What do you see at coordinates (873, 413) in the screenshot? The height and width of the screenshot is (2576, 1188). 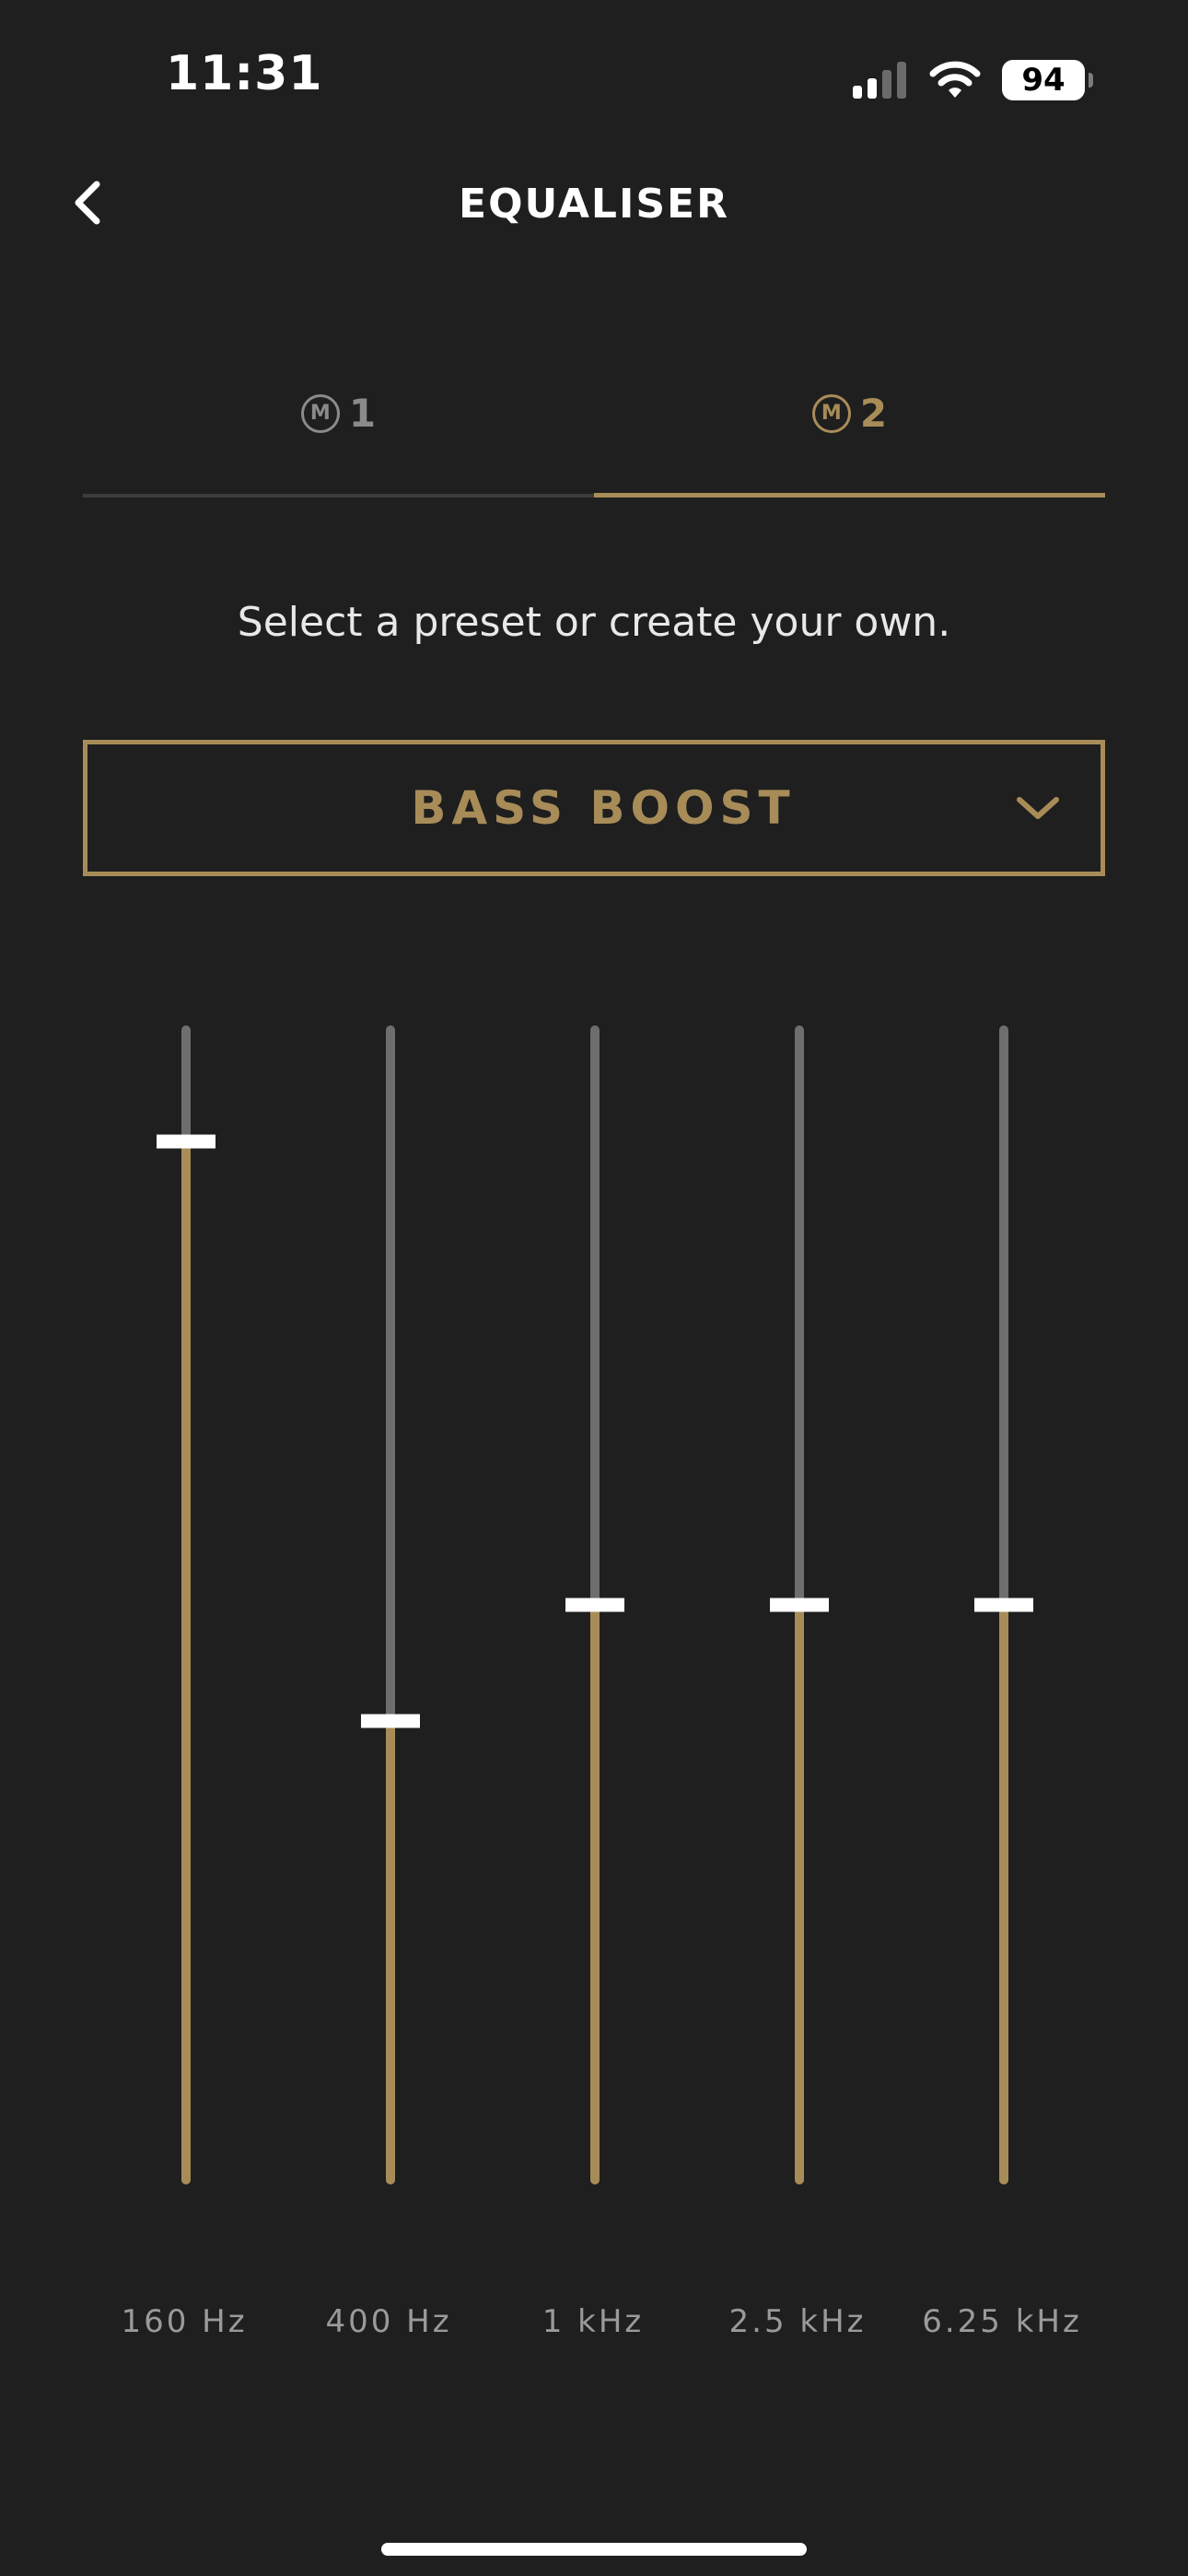 I see `tab-label: 2` at bounding box center [873, 413].